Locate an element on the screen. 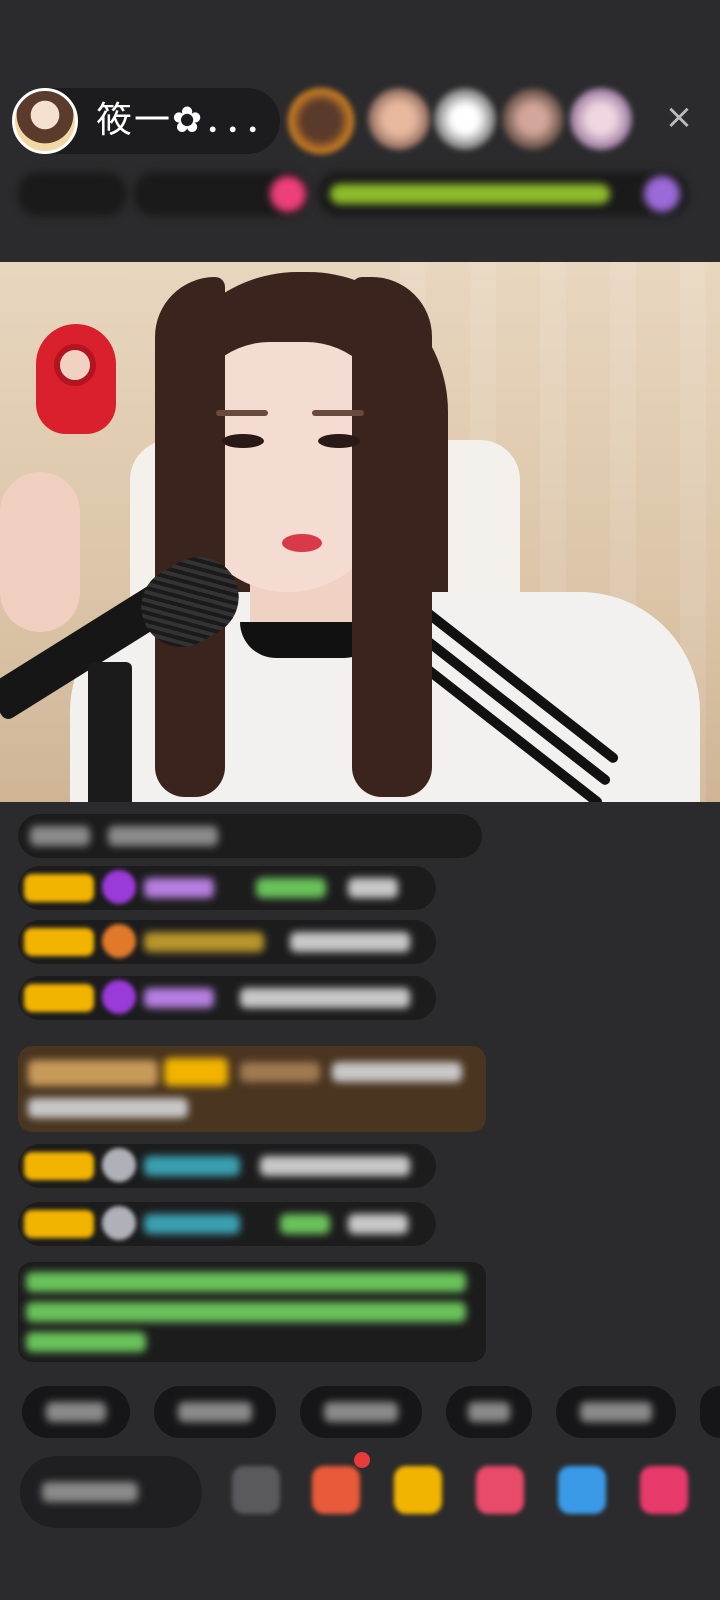  info-pill is located at coordinates (72, 194).